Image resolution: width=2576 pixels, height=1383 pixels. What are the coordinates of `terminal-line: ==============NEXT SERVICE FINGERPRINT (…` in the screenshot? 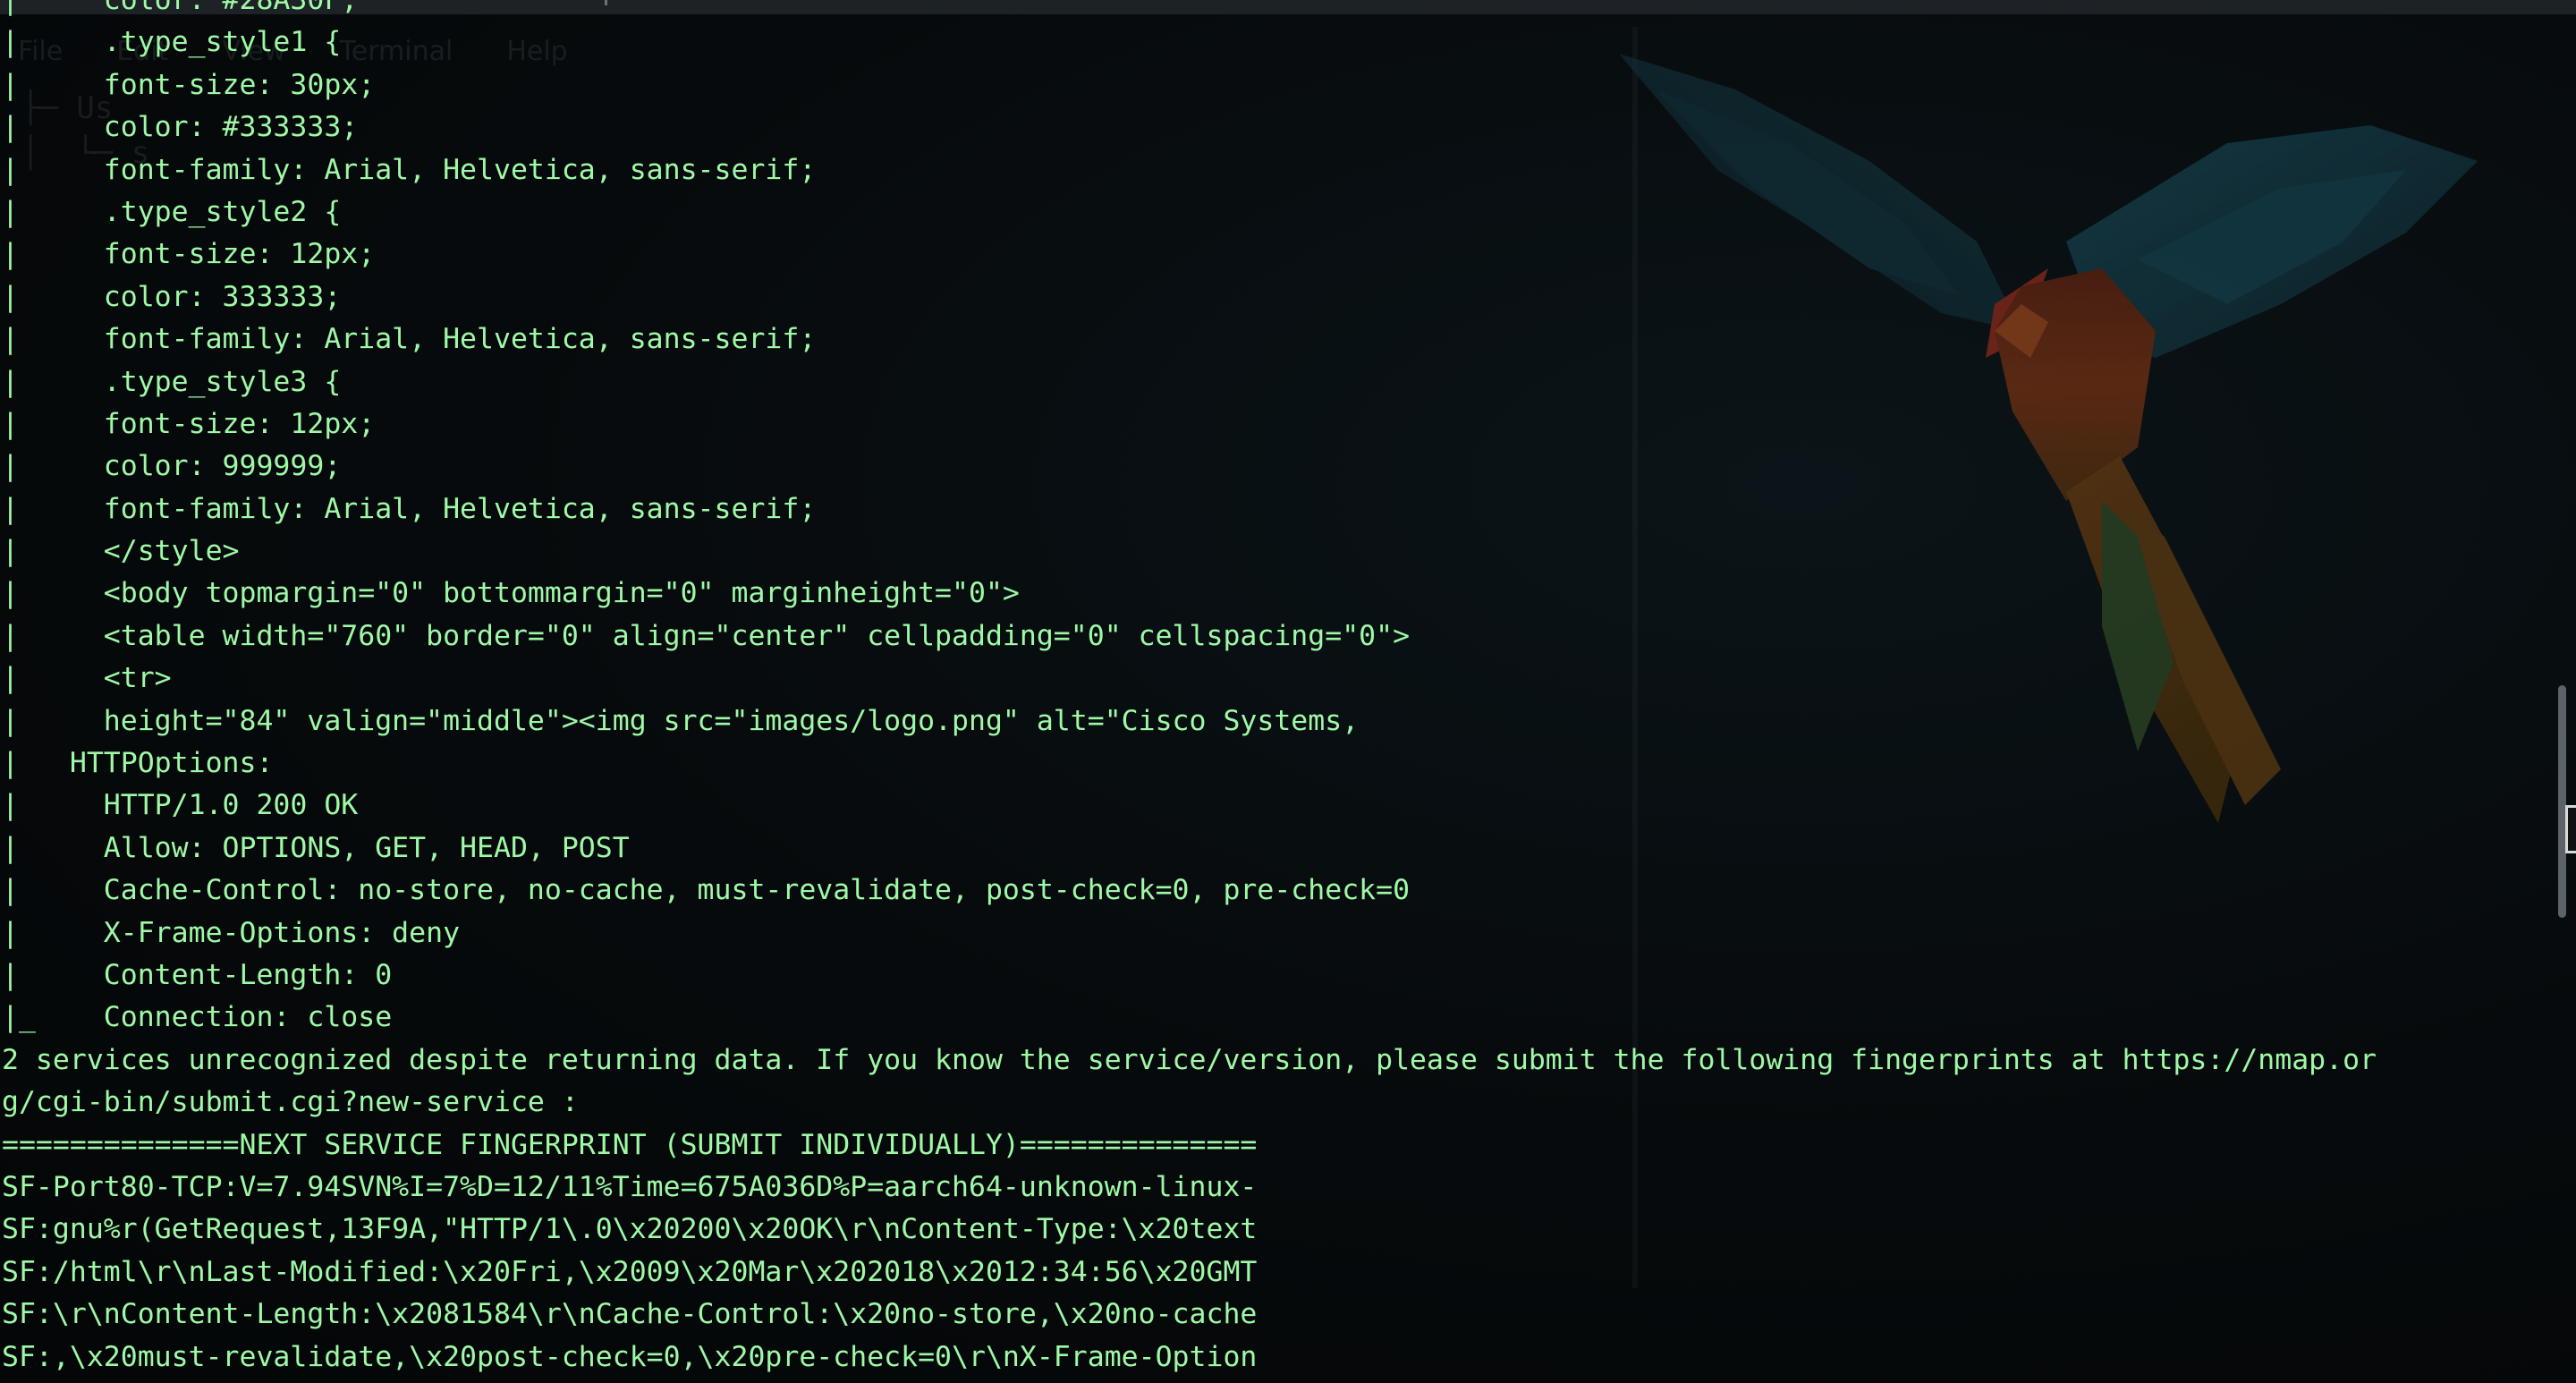 It's located at (630, 1144).